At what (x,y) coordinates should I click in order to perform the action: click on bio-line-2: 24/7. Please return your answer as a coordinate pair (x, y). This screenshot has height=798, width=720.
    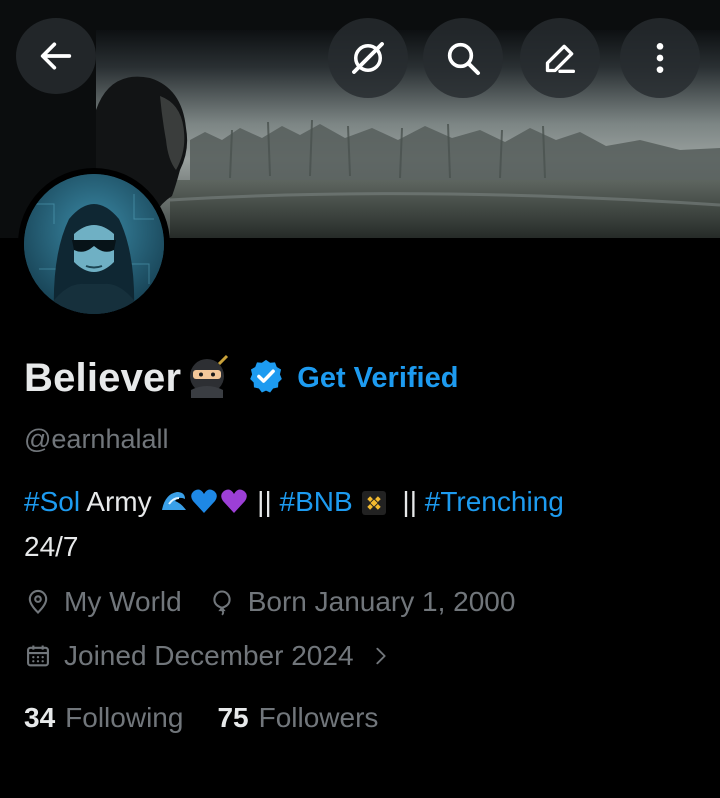
    Looking at the image, I should click on (51, 546).